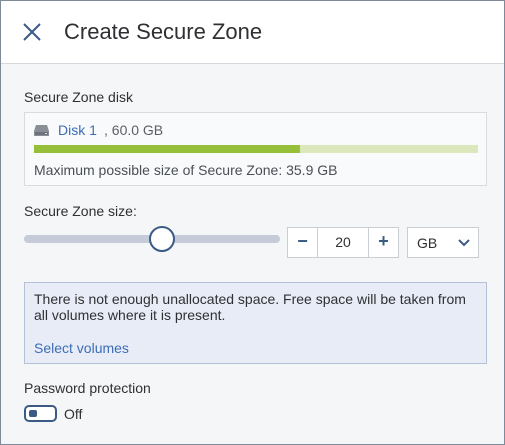 Image resolution: width=505 pixels, height=445 pixels. I want to click on dialog-title: Create Secure Zone, so click(163, 31).